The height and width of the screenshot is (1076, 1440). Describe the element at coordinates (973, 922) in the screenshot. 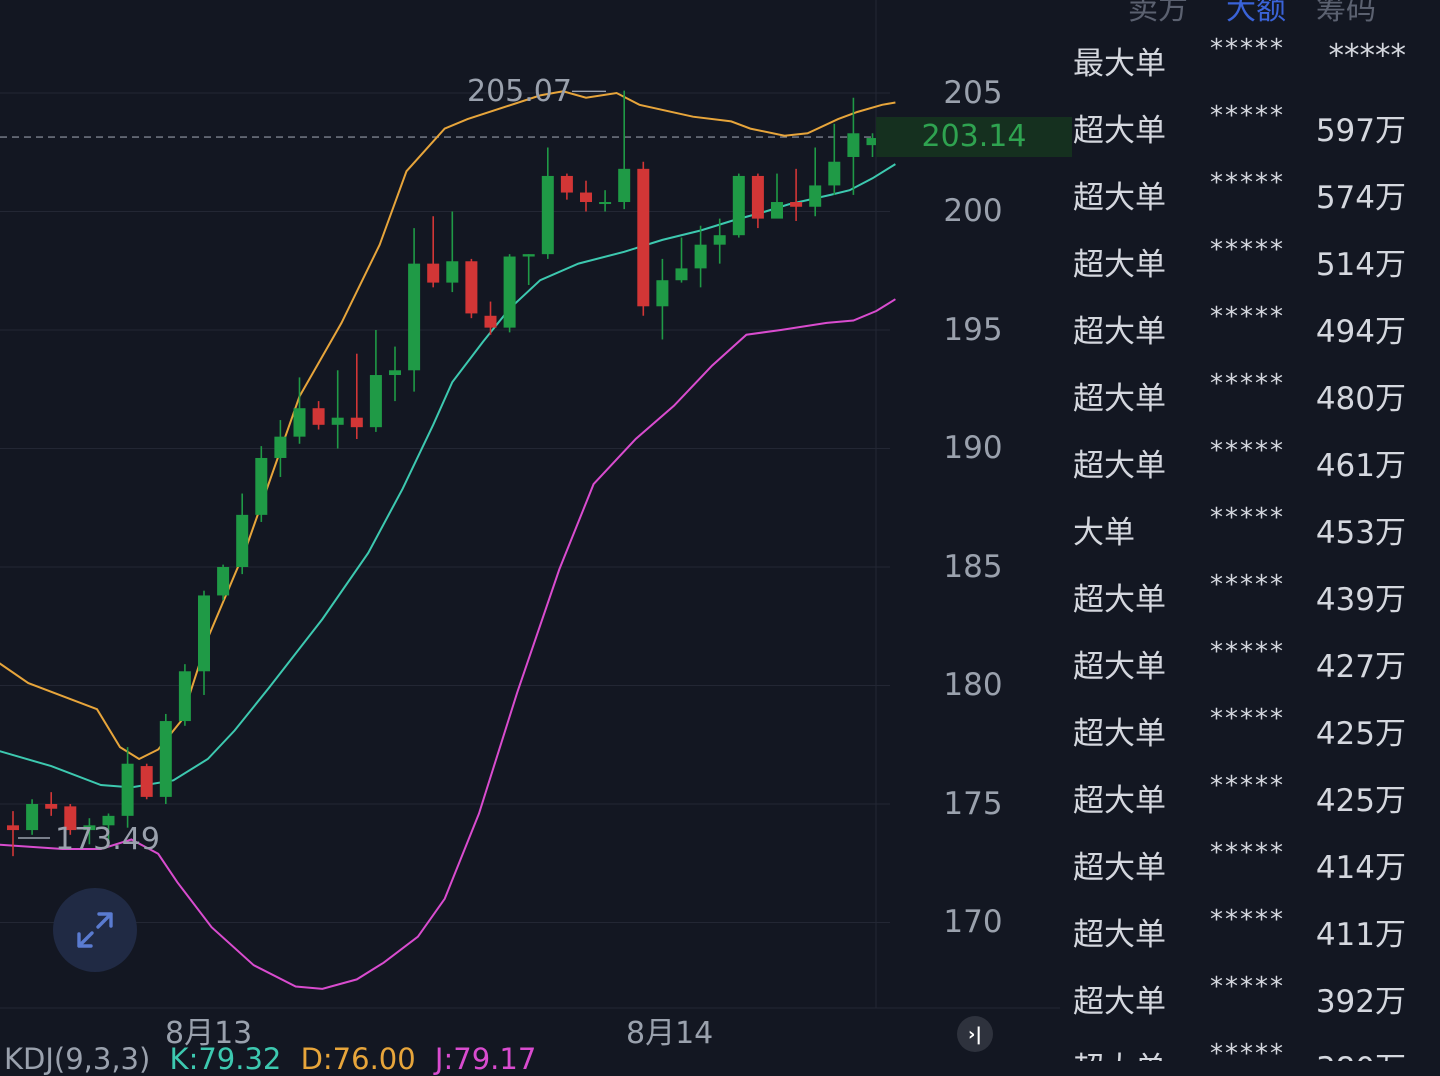

I see `y-axis-label: 170` at that location.